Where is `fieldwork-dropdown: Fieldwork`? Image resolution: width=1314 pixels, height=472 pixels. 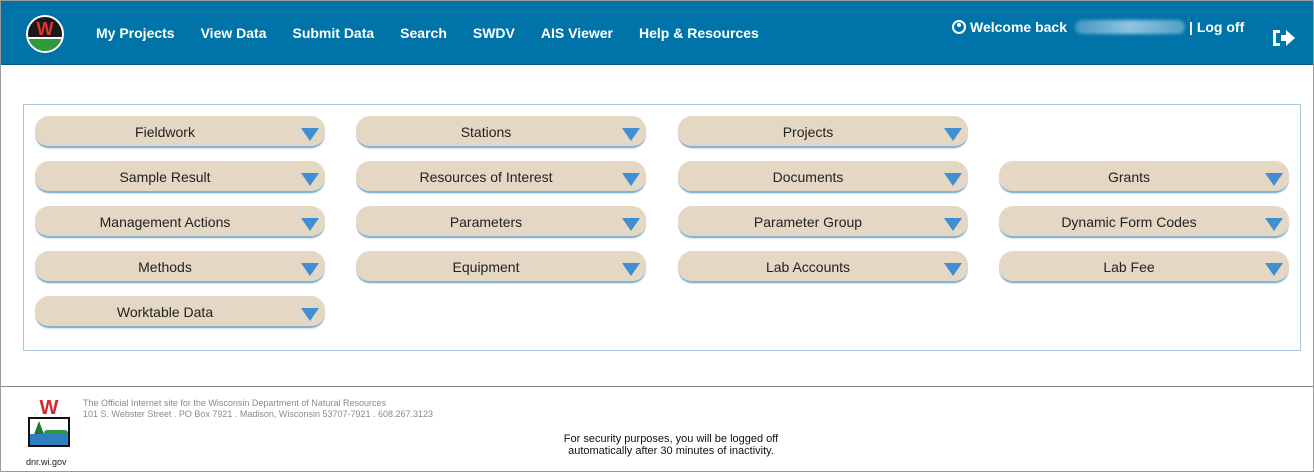
fieldwork-dropdown: Fieldwork is located at coordinates (180, 132).